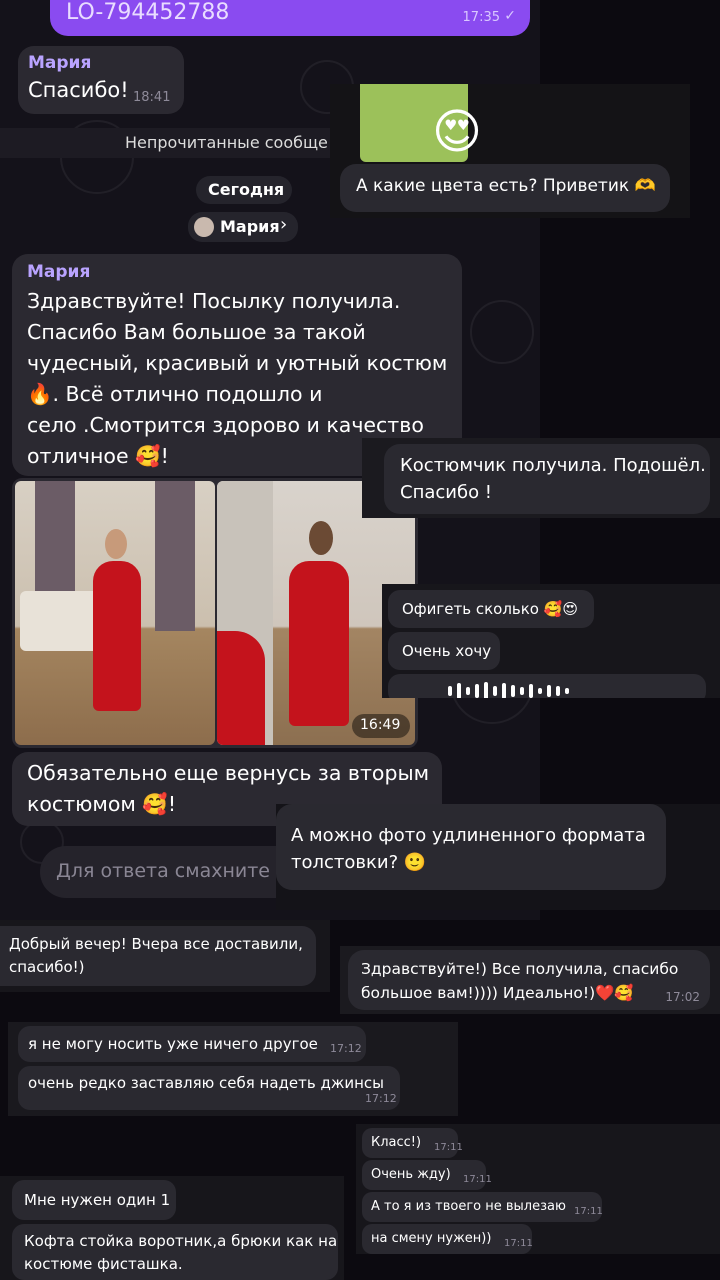 The width and height of the screenshot is (720, 1280). Describe the element at coordinates (411, 1174) in the screenshot. I see `message-text: Очень жду)` at that location.